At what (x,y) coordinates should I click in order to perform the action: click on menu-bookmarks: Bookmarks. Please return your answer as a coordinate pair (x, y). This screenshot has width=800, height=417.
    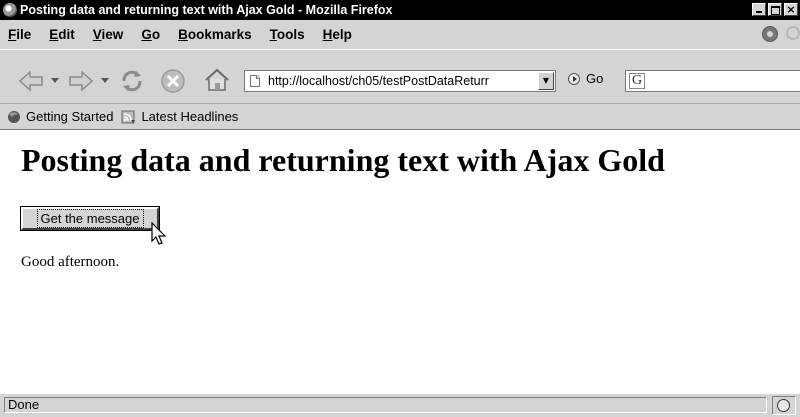
    Looking at the image, I should click on (215, 34).